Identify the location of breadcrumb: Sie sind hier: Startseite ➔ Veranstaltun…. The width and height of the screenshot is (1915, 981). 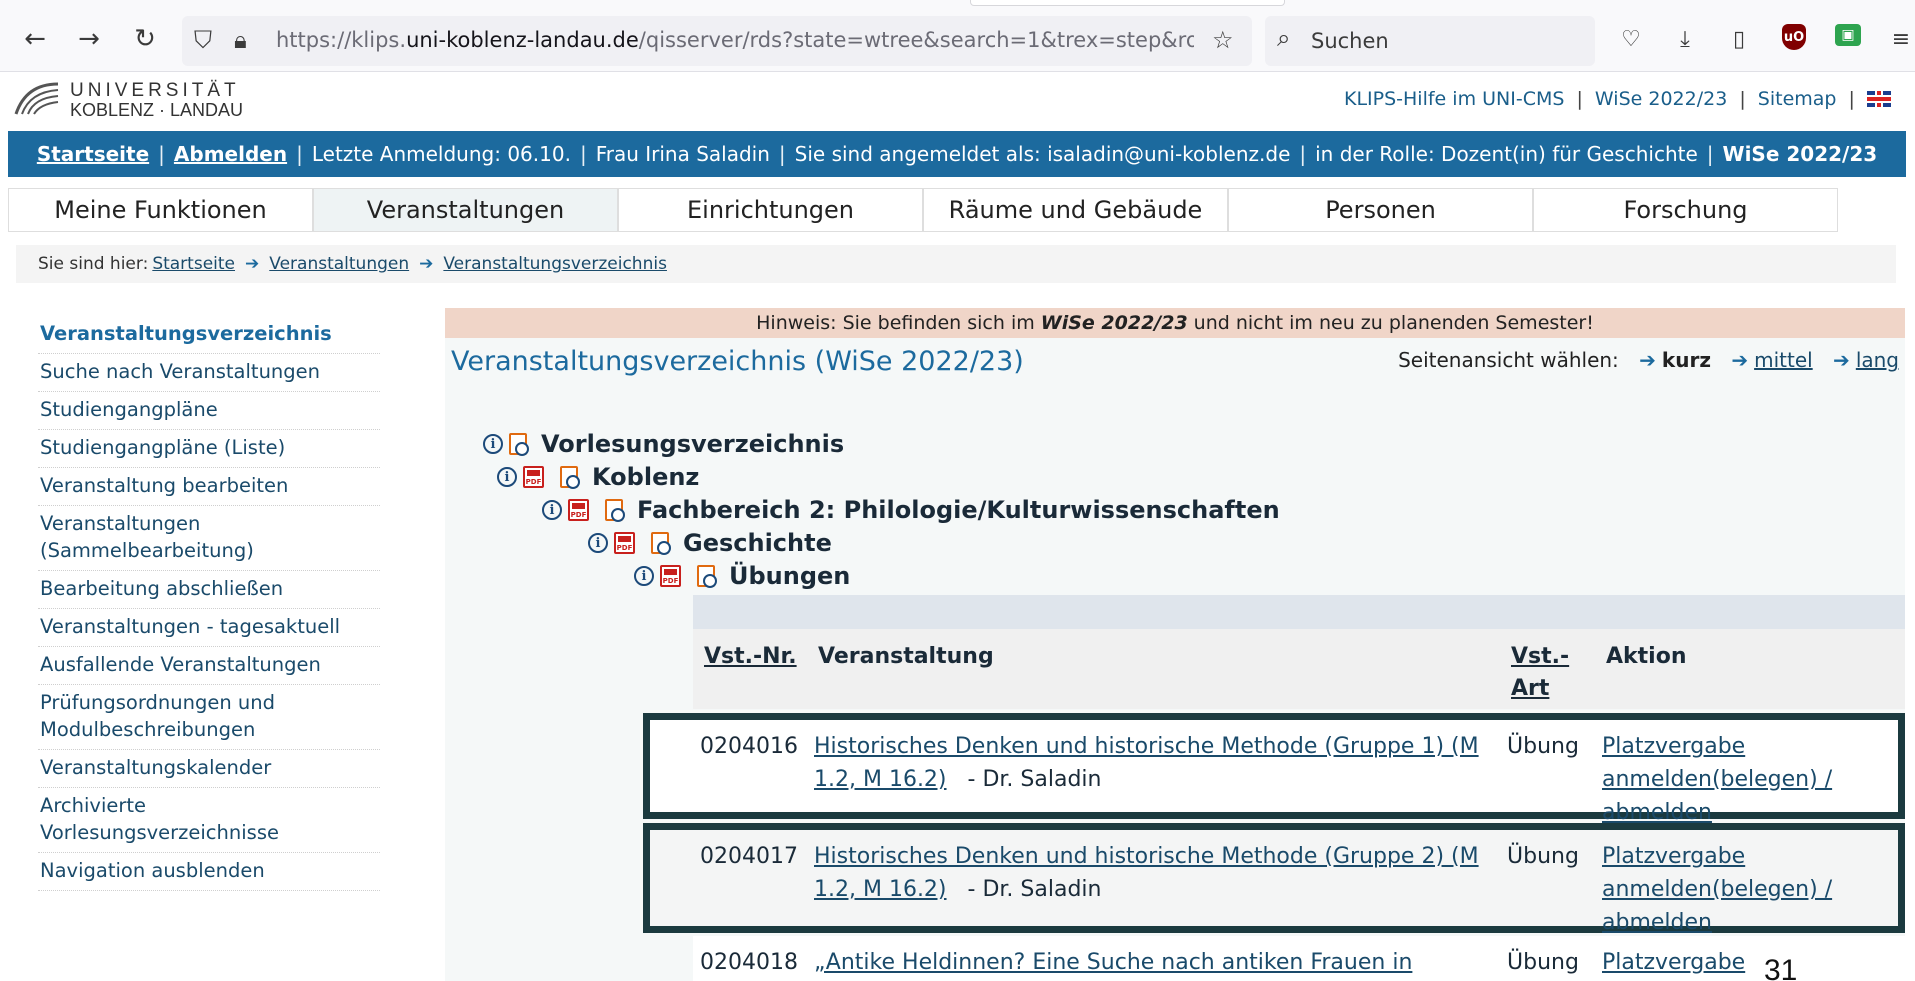
(956, 264).